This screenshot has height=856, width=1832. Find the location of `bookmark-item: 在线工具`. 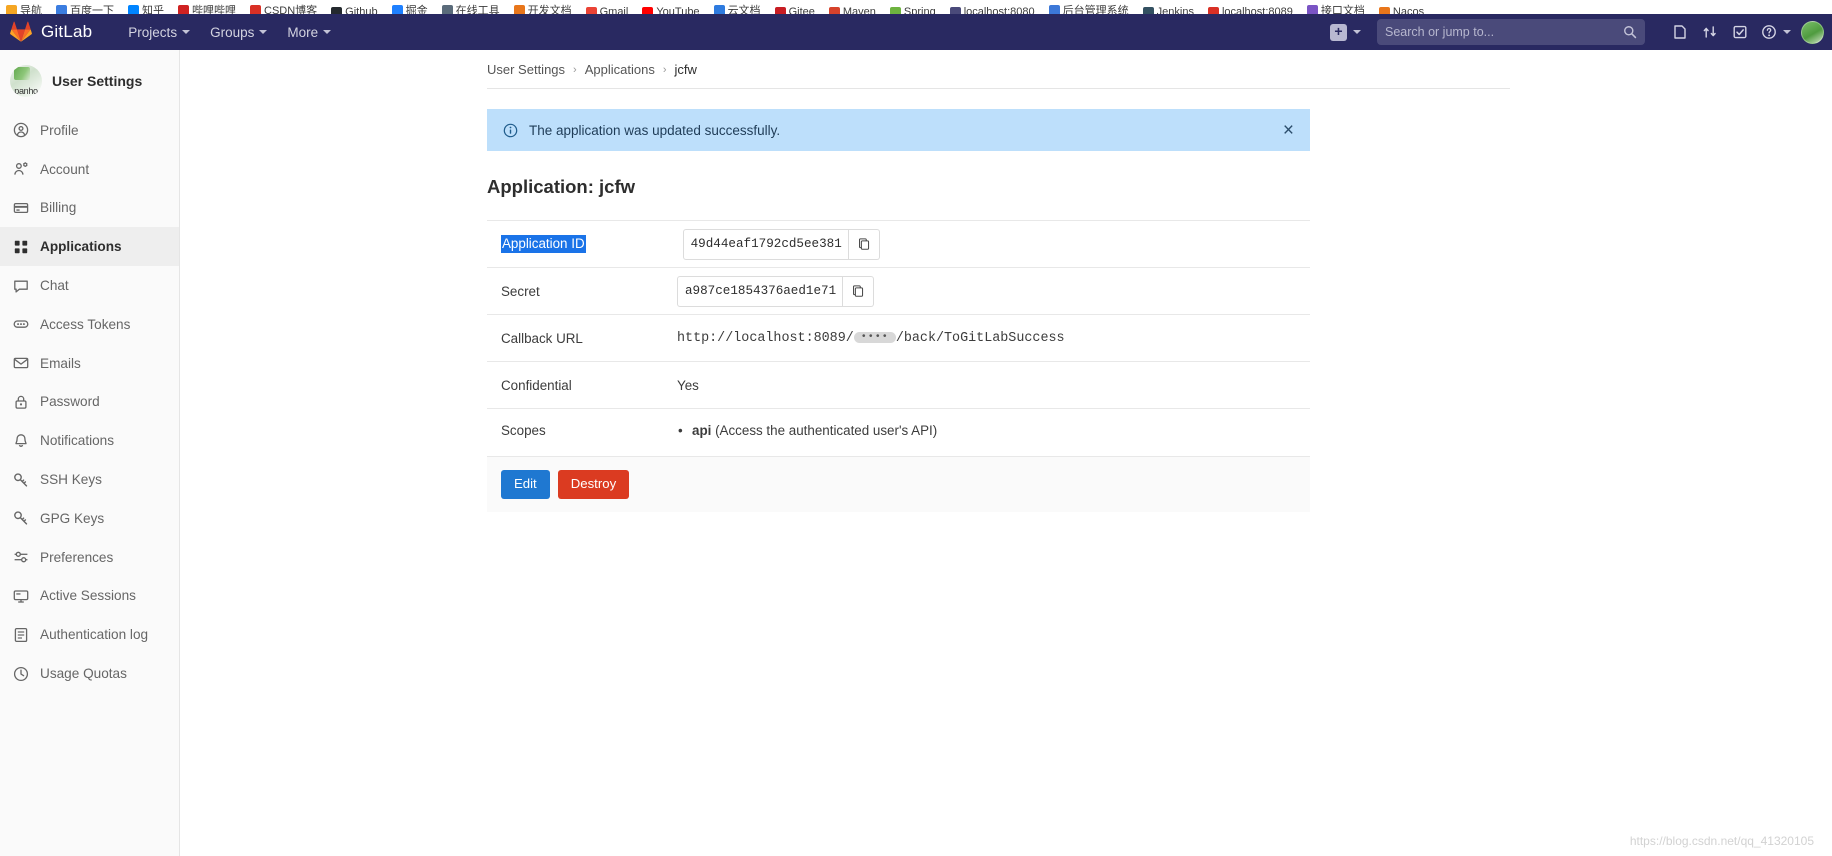

bookmark-item: 在线工具 is located at coordinates (470, 8).